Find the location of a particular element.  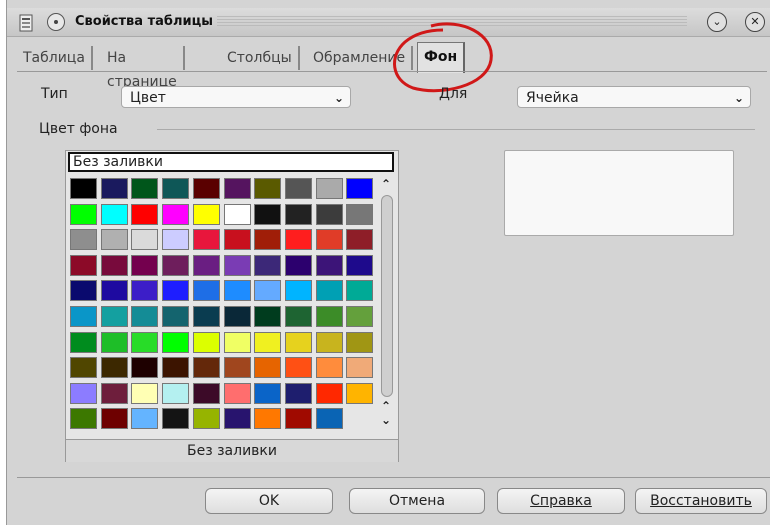

close-icon: ✕ is located at coordinates (755, 22).